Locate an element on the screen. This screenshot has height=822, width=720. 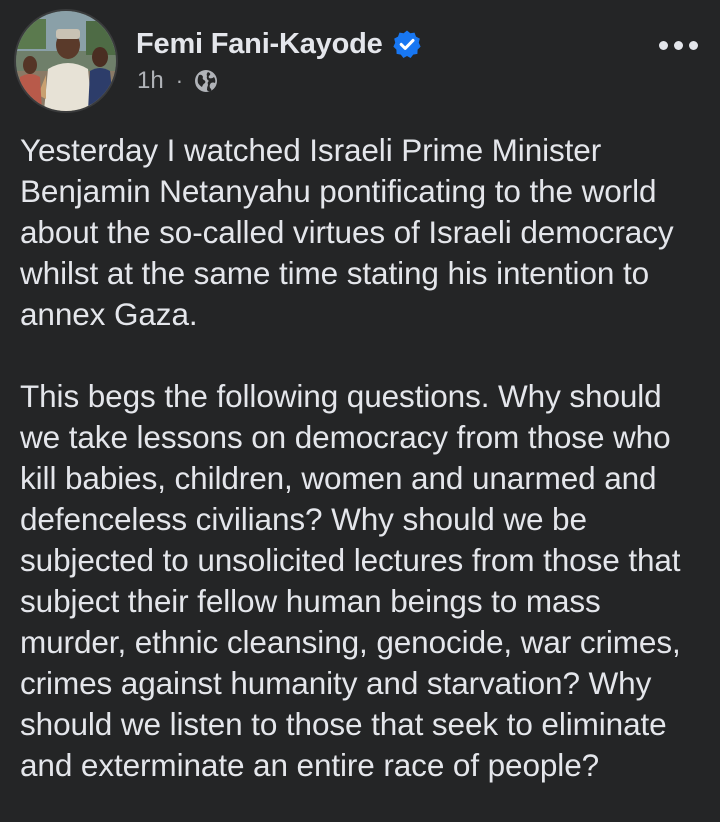
post-meta: 1h · is located at coordinates (178, 81).